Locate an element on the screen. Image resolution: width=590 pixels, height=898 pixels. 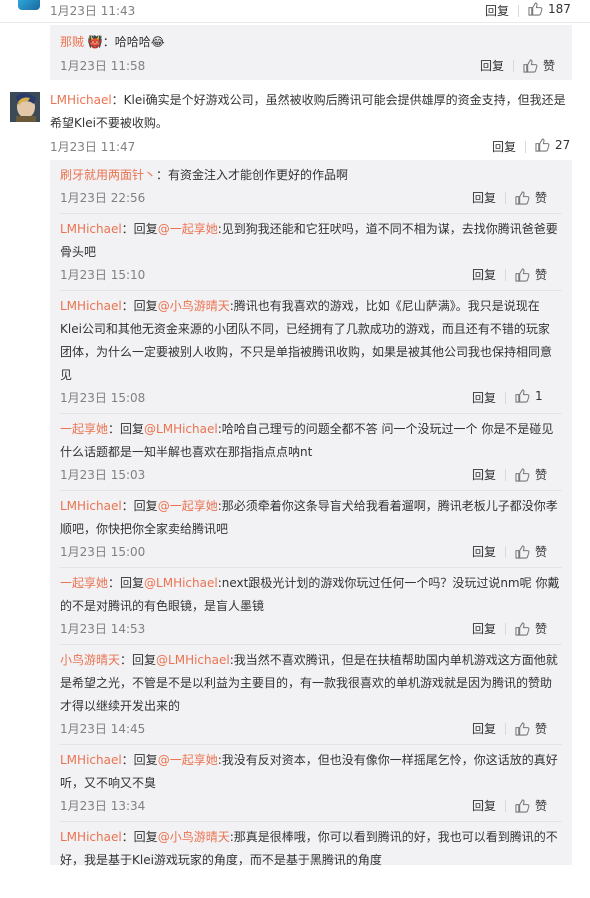
reply-time: 1月23日 14:45 is located at coordinates (103, 729).